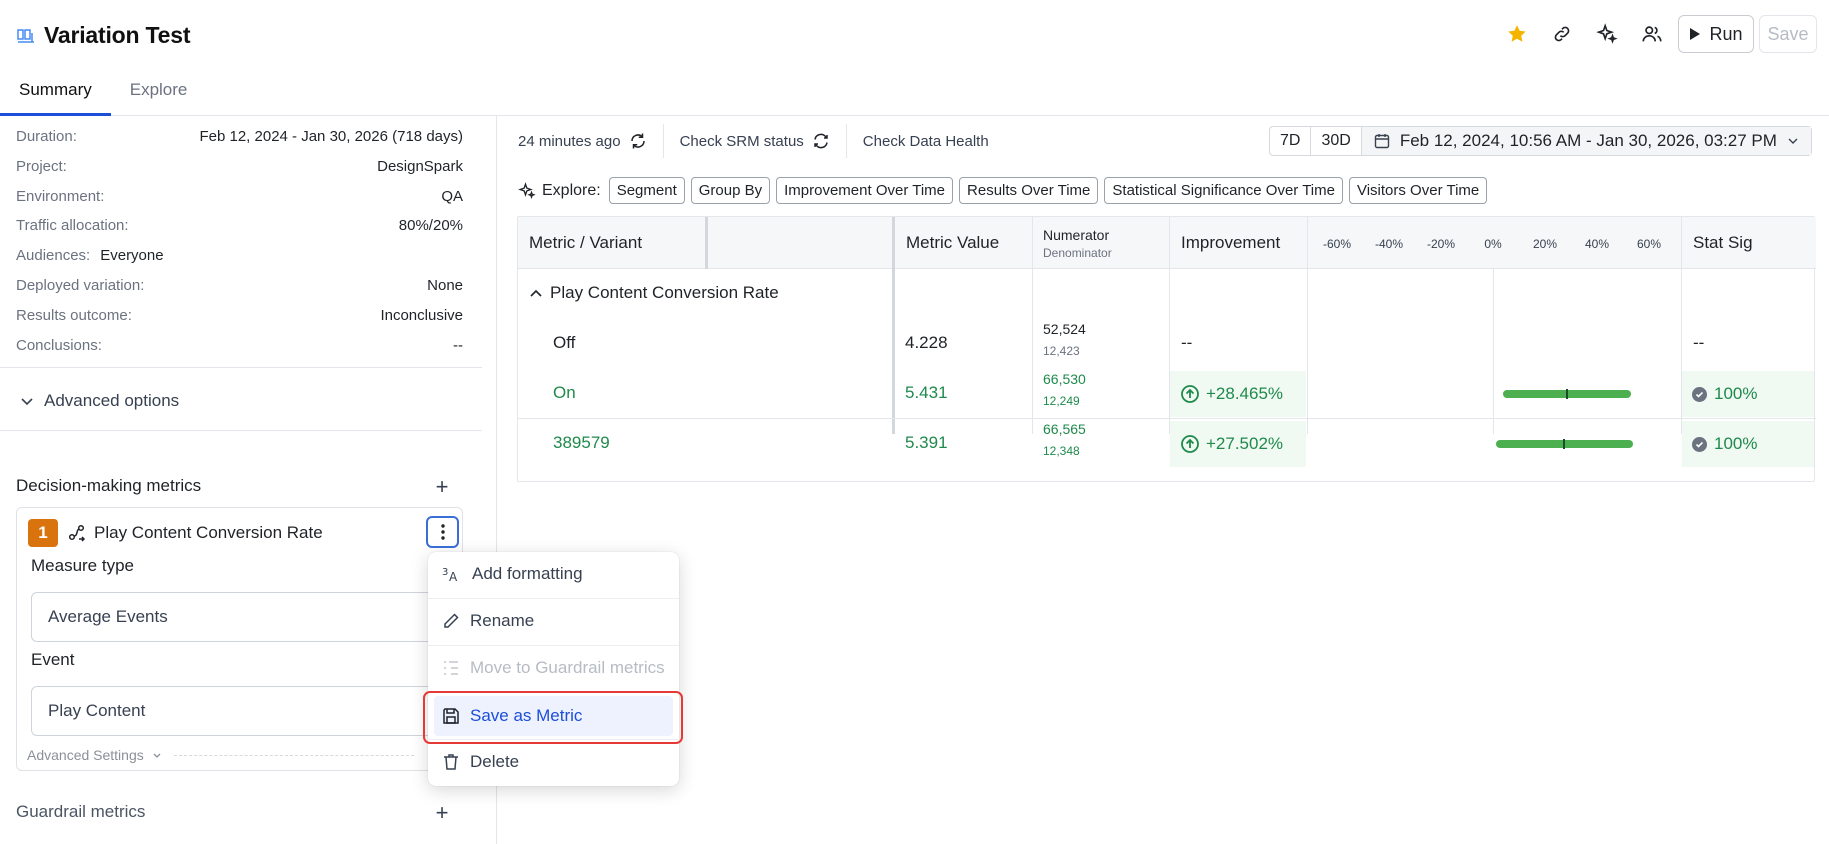 The image size is (1829, 844). Describe the element at coordinates (451, 620) in the screenshot. I see `pencil-icon` at that location.